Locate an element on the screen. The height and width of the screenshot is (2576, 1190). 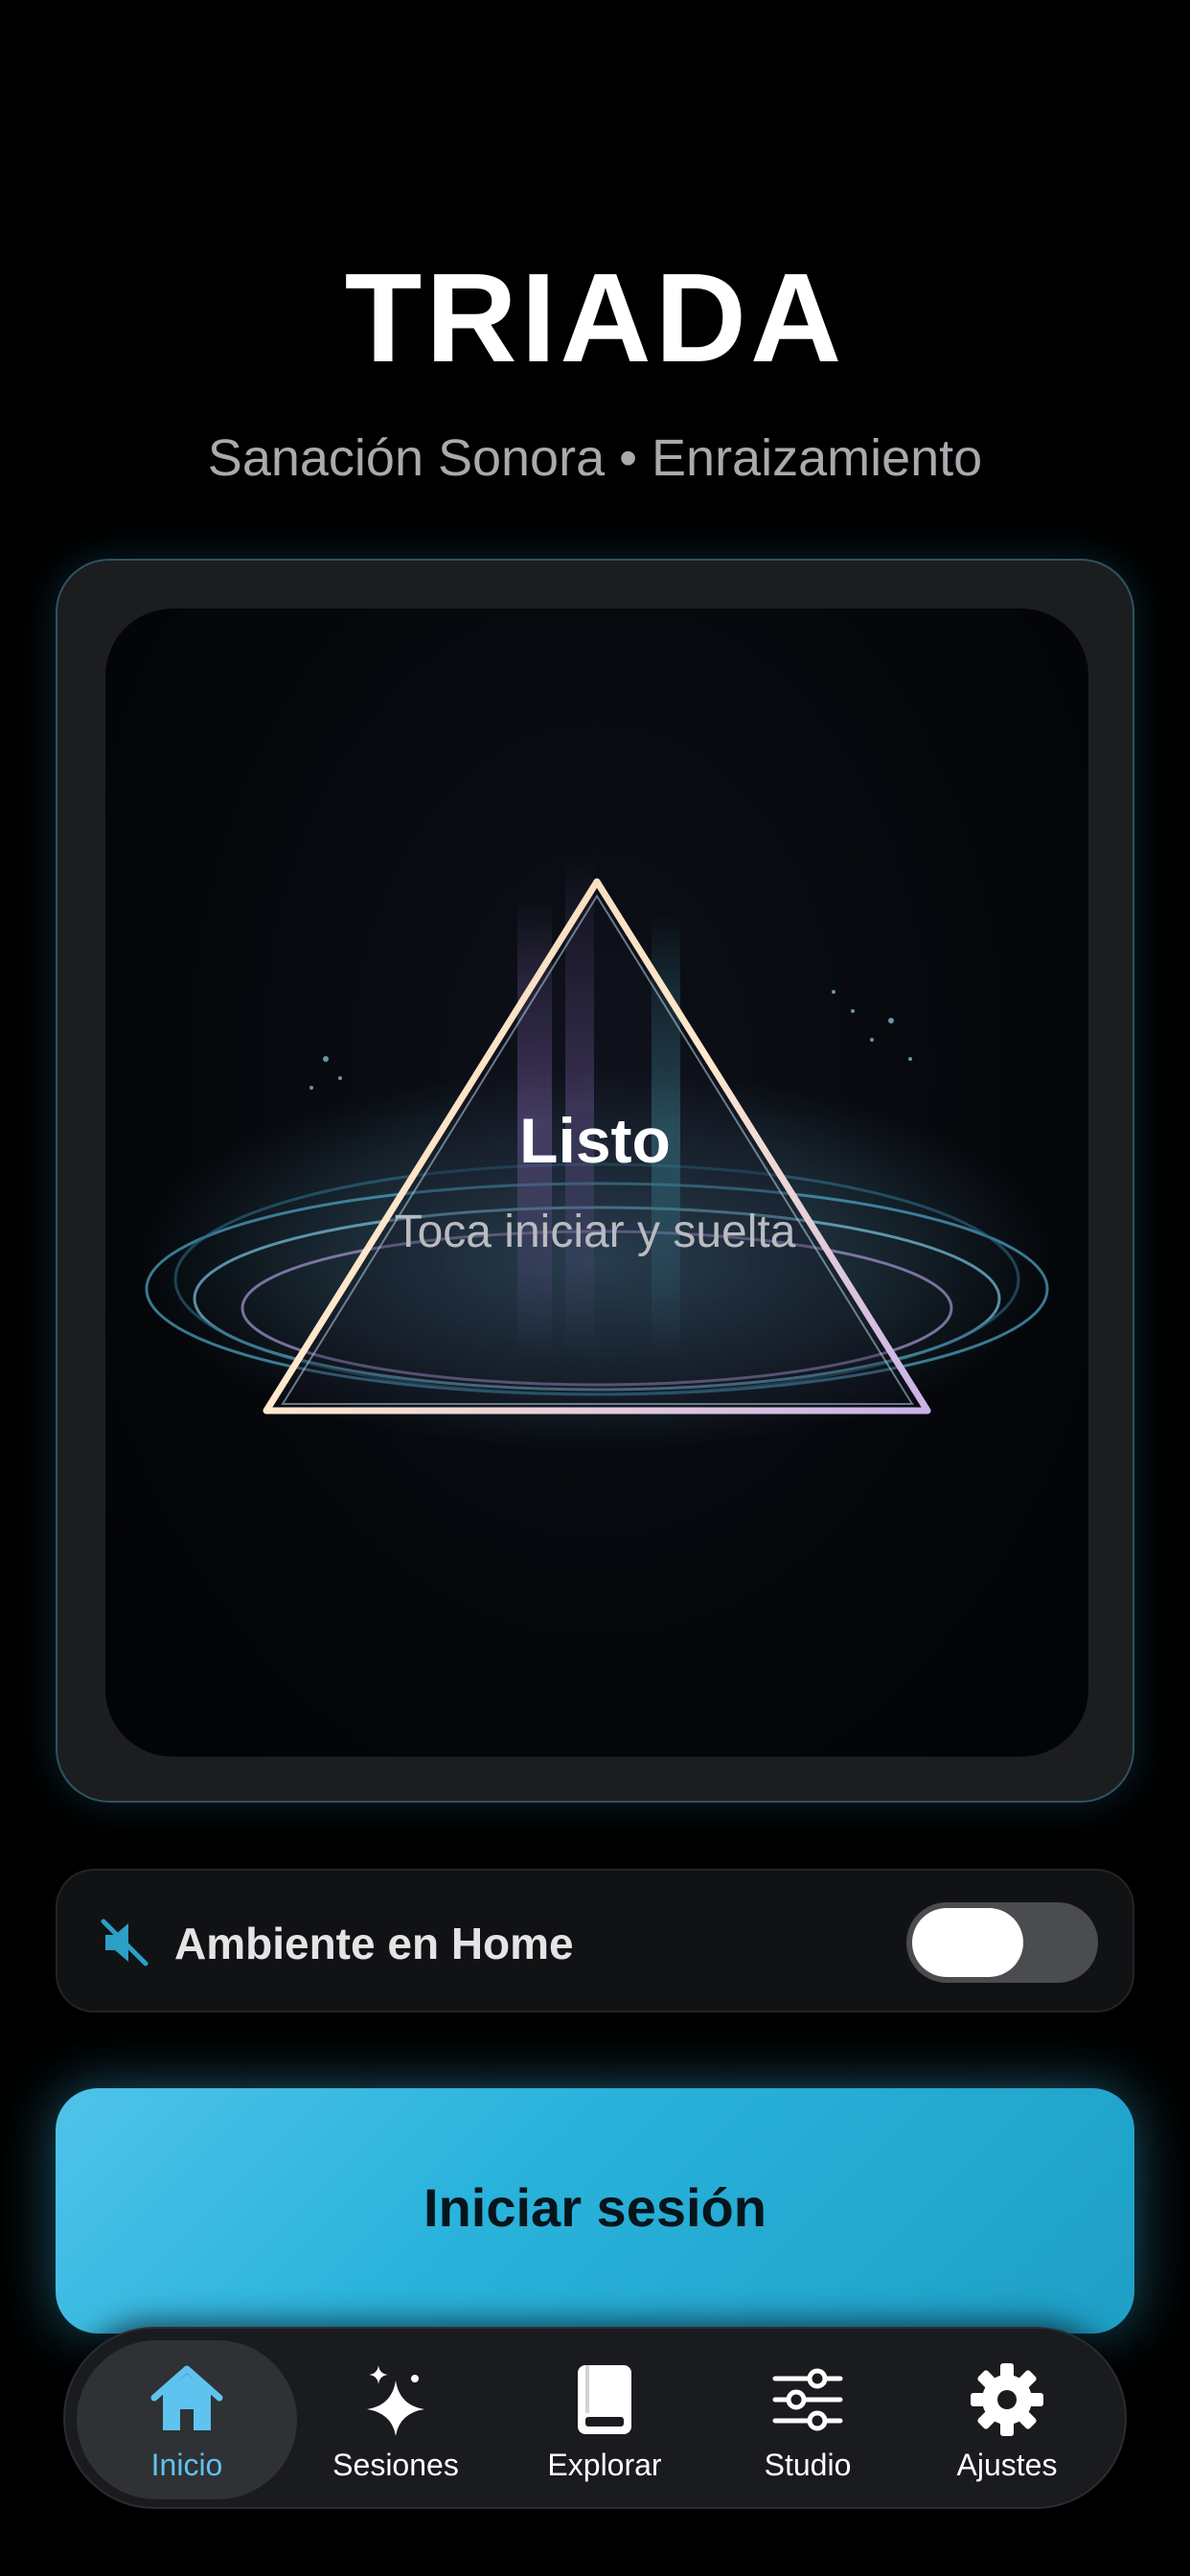
tab-inicio: Inicio is located at coordinates (187, 2419).